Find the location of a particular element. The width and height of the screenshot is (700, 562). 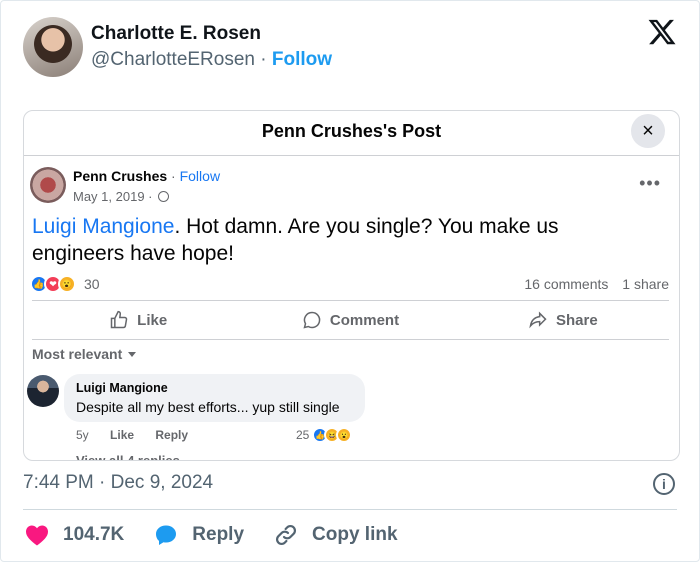

reply-label: Reply is located at coordinates (218, 534).